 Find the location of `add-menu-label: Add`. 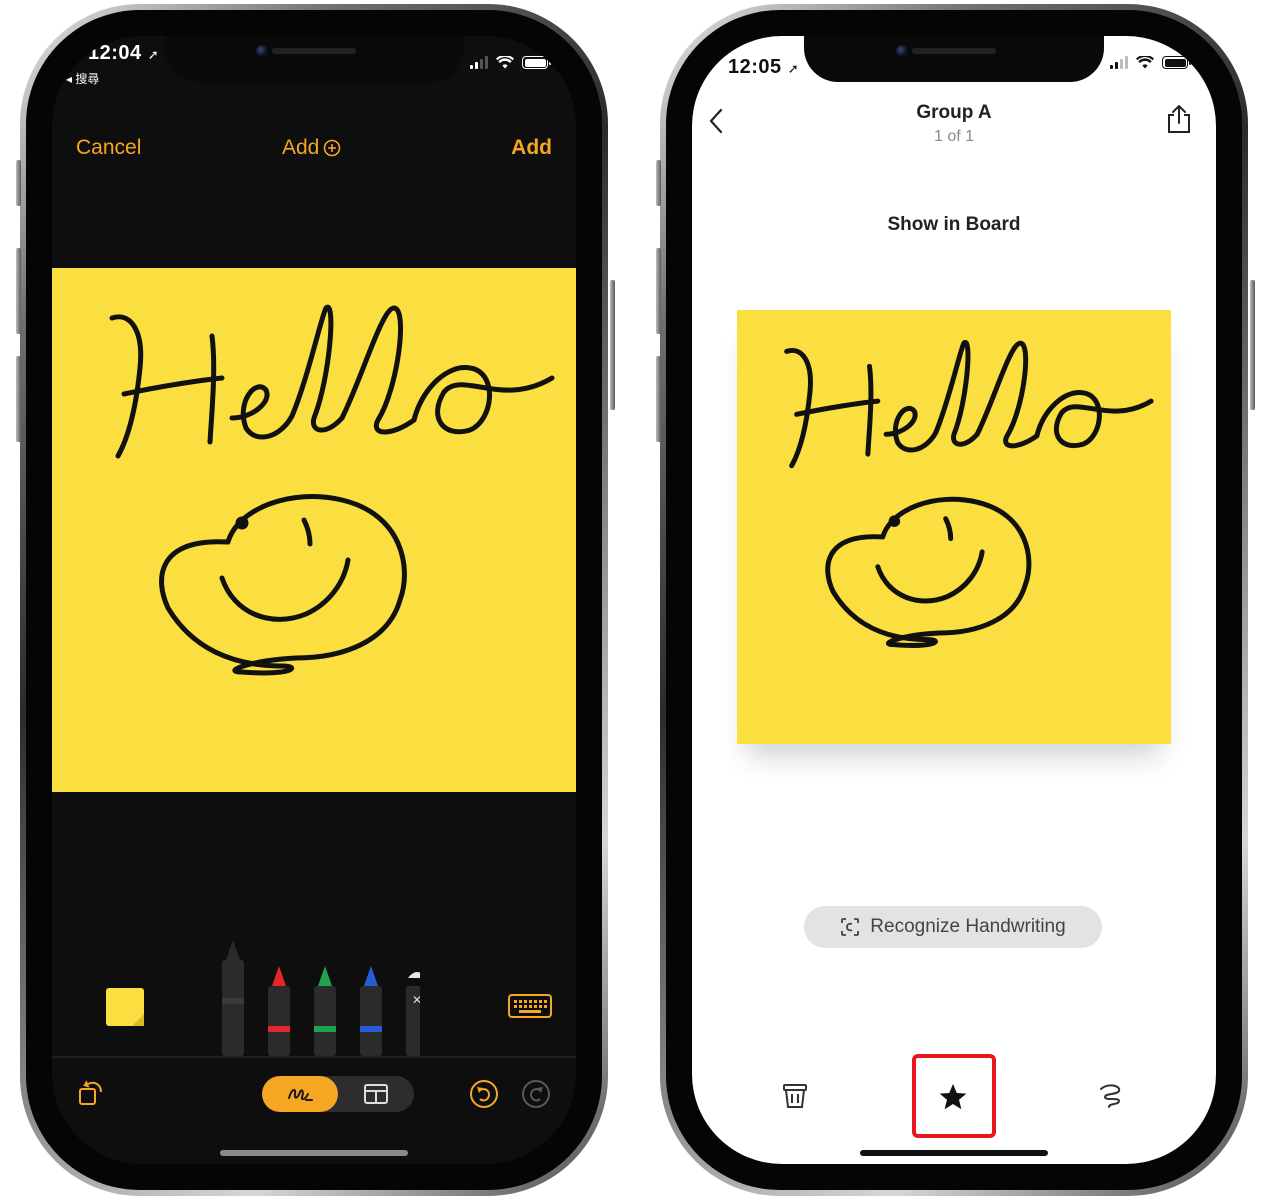

add-menu-label: Add is located at coordinates (301, 147).